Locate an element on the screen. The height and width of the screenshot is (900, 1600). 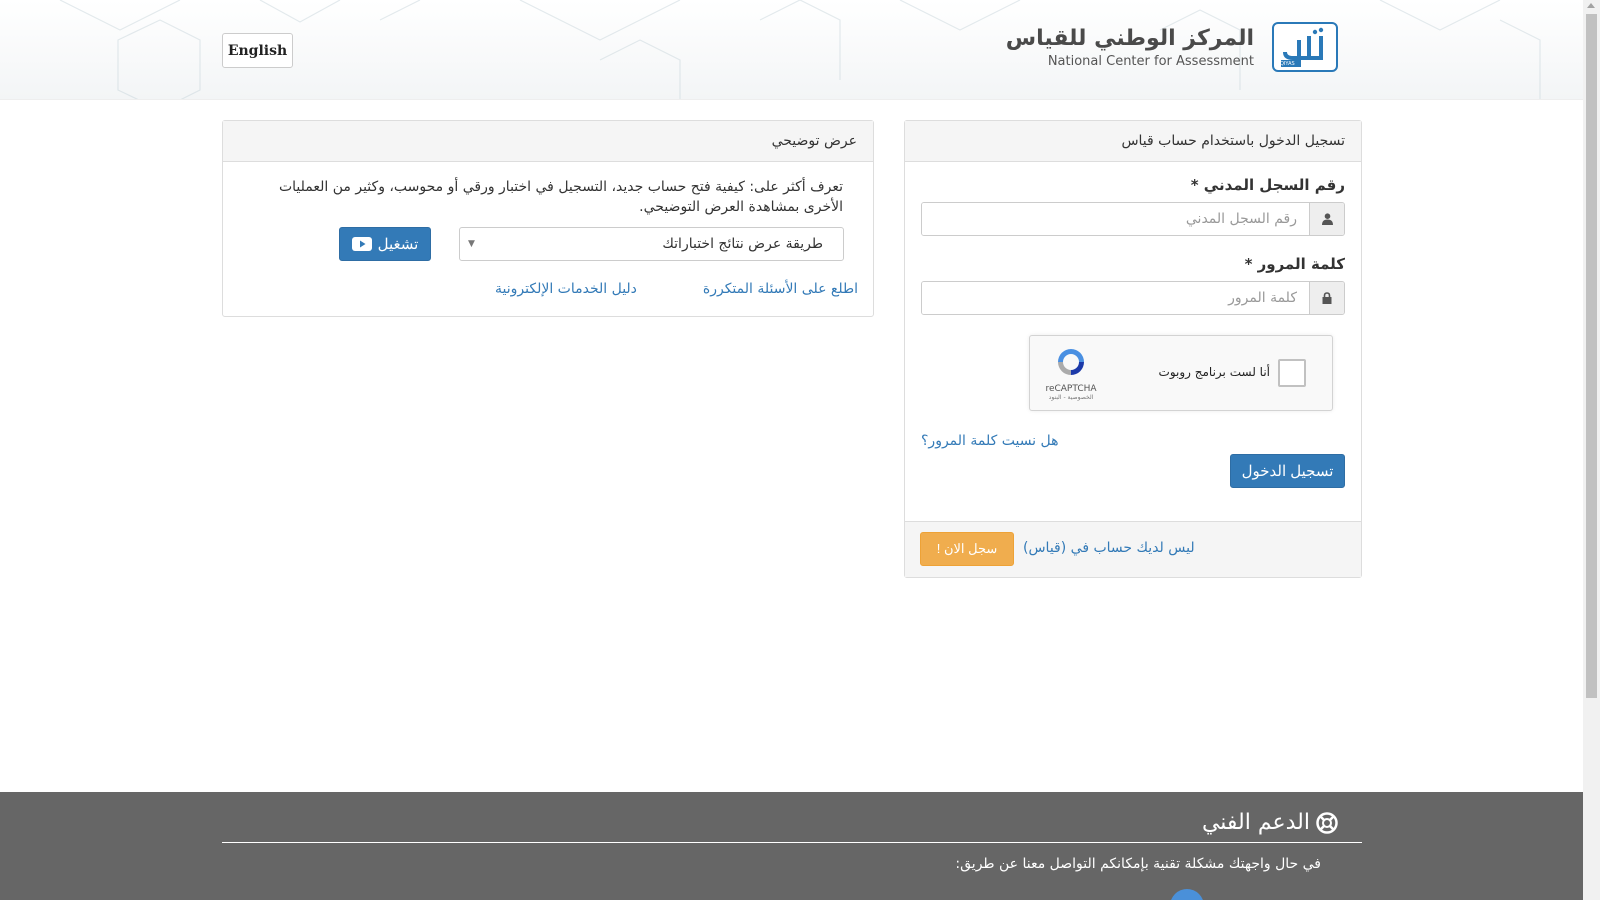
recaptcha-icon is located at coordinates (1071, 362).